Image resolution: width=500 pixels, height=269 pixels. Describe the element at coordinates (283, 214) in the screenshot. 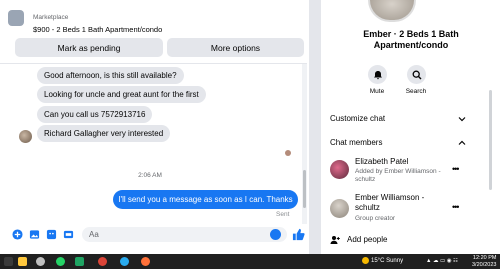

I see `sent-status: Sent` at that location.